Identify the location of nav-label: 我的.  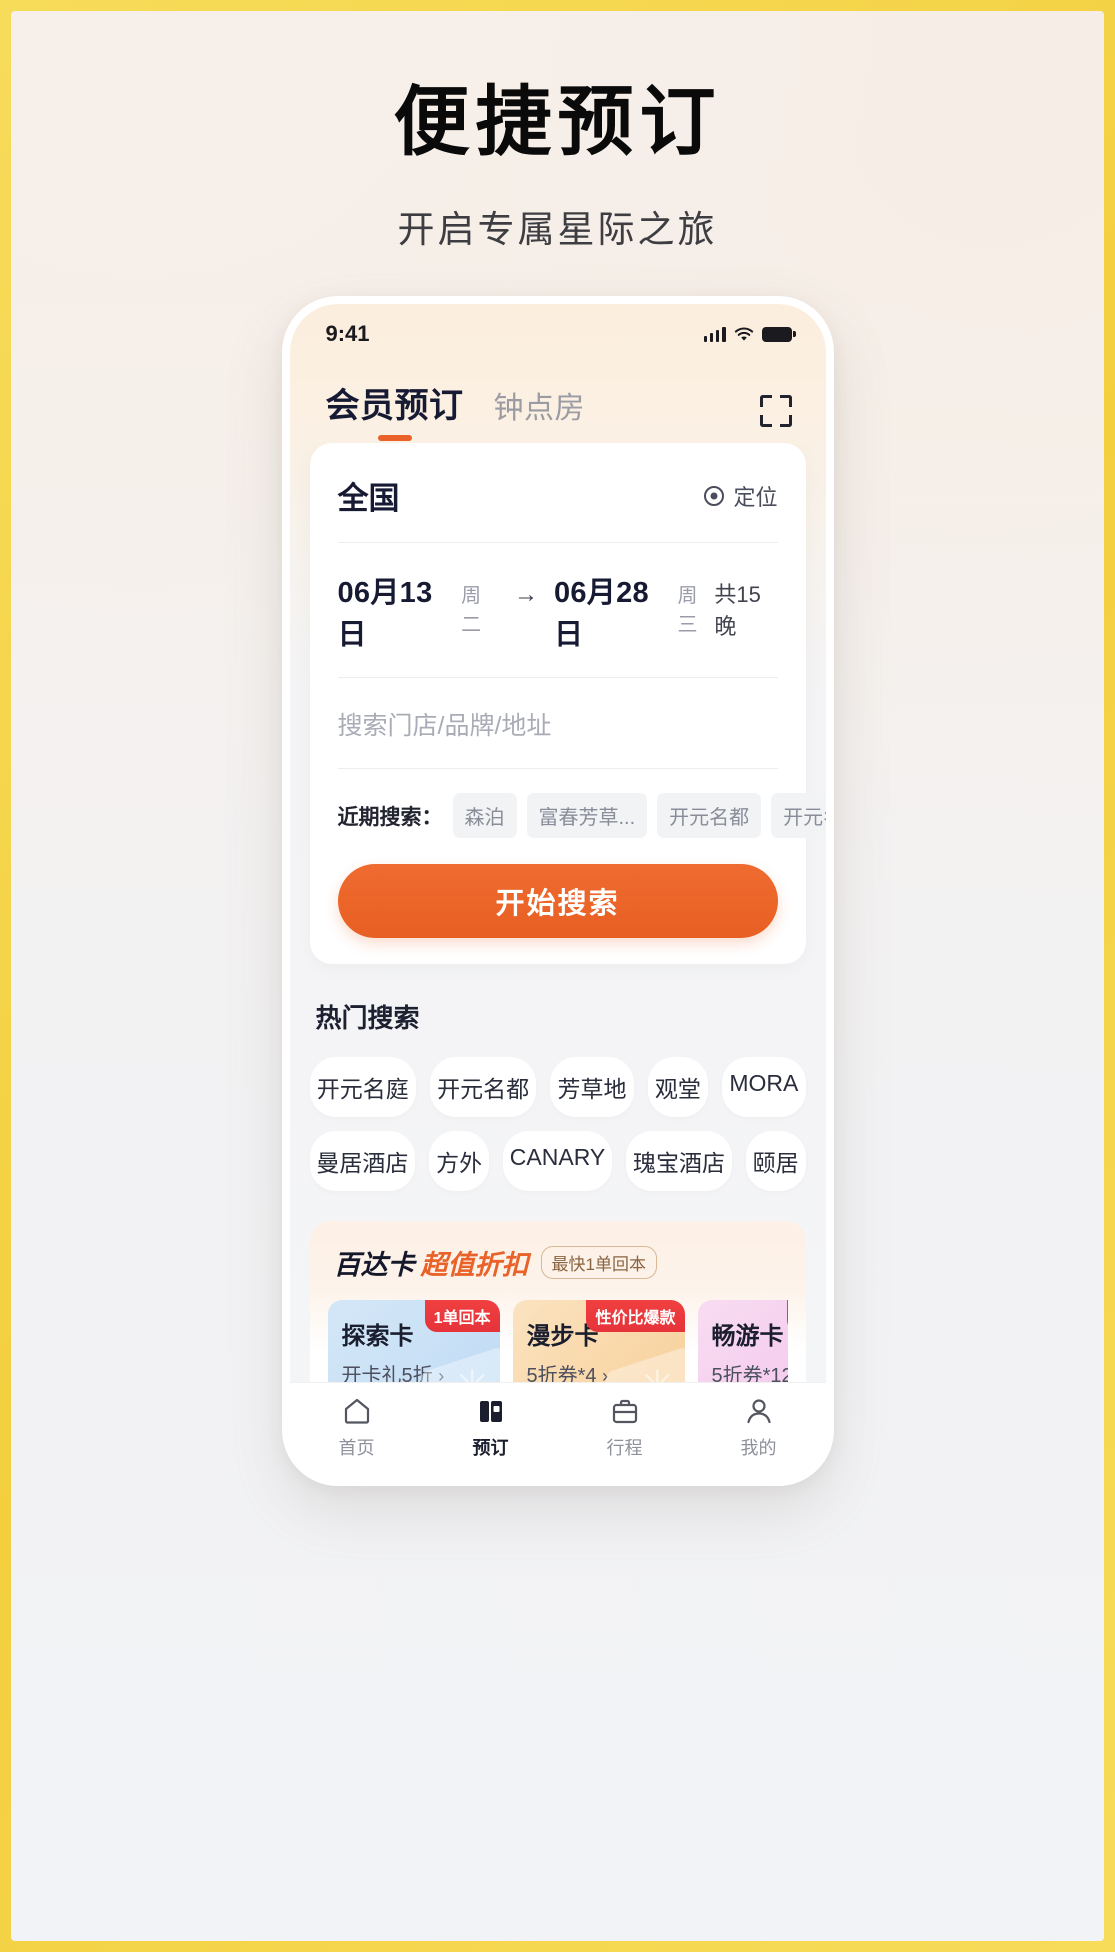
(758, 1448).